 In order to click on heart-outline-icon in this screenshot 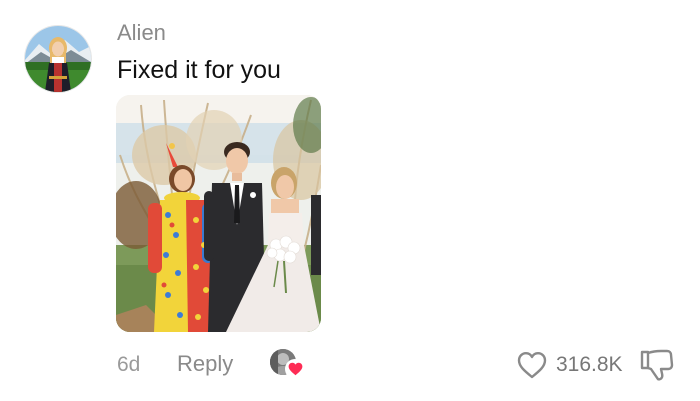, I will do `click(532, 365)`.